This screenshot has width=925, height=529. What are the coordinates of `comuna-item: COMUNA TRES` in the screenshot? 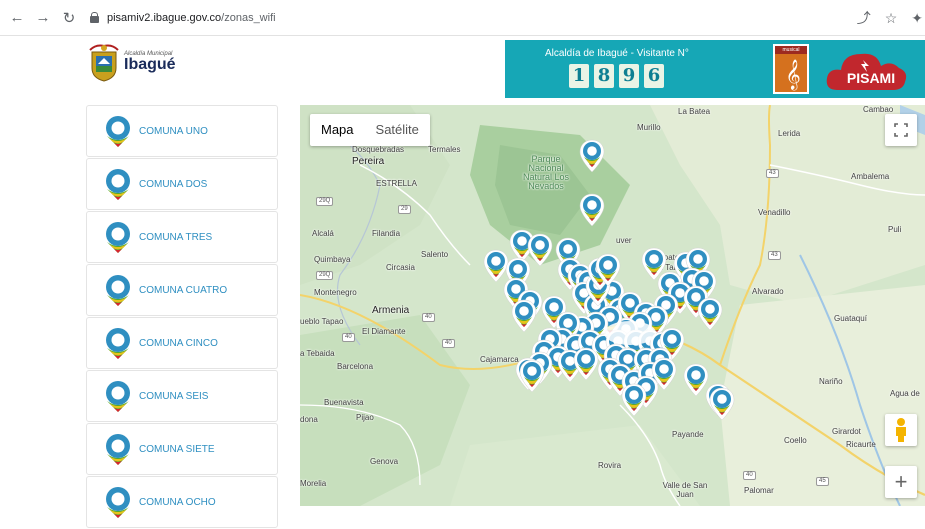 It's located at (182, 237).